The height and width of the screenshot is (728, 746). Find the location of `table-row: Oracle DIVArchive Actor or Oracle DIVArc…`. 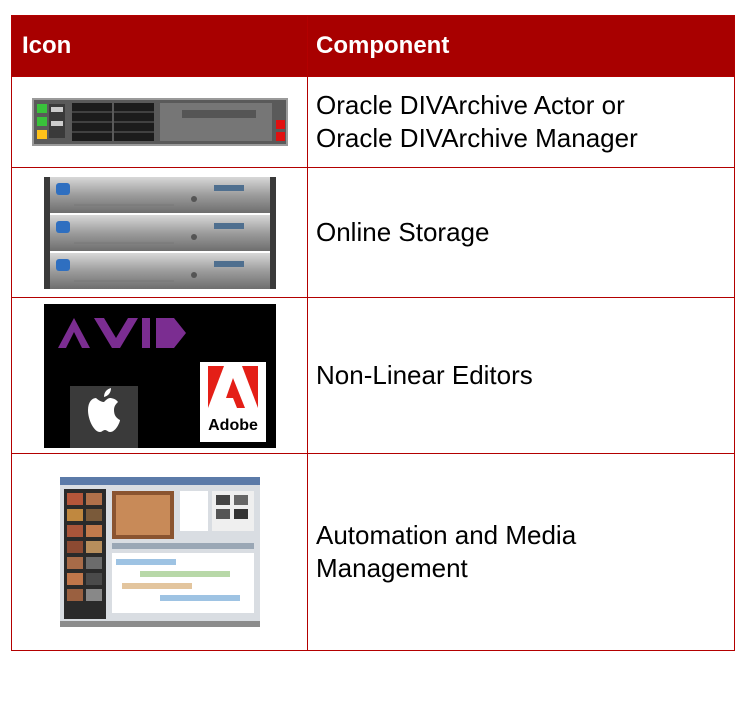

table-row: Oracle DIVArchive Actor or Oracle DIVArc… is located at coordinates (373, 122).